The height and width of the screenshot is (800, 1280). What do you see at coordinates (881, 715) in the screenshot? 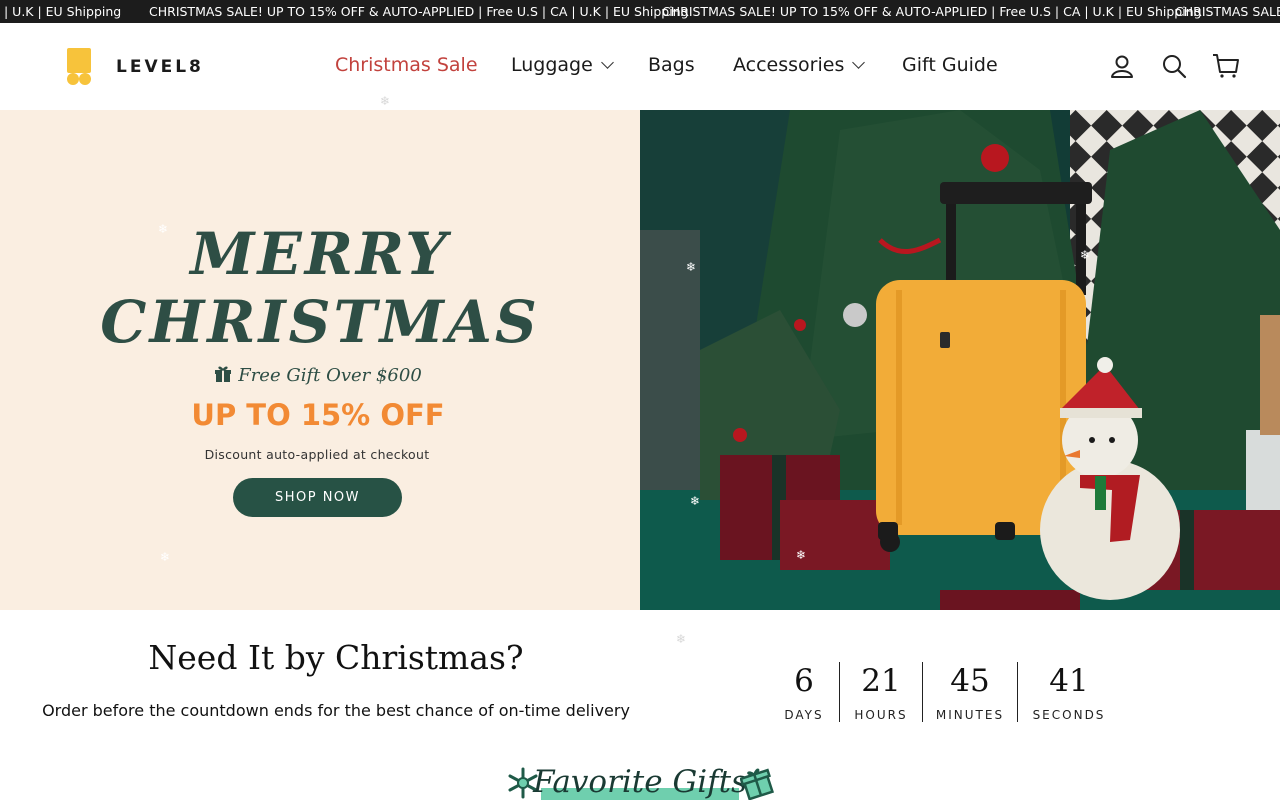
I see `countdown-label: HOURS` at bounding box center [881, 715].